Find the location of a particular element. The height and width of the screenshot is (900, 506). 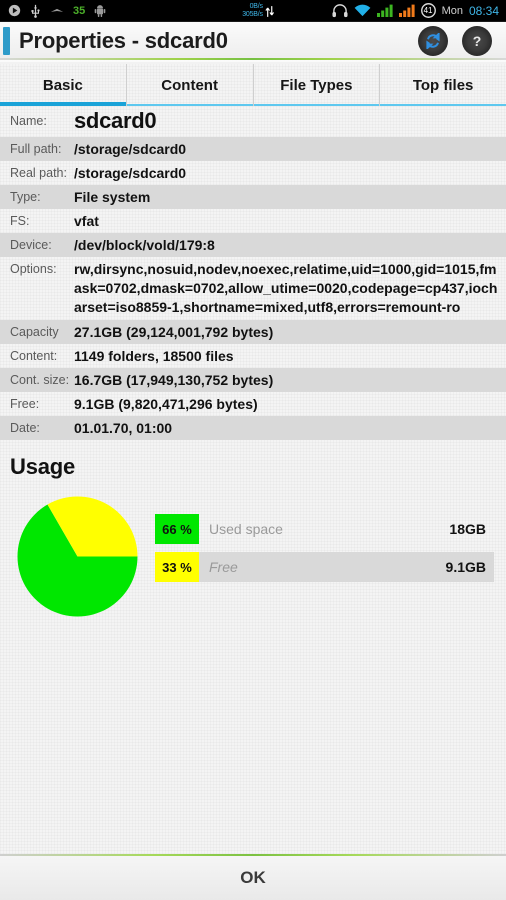

tab-file-types: File Types is located at coordinates (317, 85).